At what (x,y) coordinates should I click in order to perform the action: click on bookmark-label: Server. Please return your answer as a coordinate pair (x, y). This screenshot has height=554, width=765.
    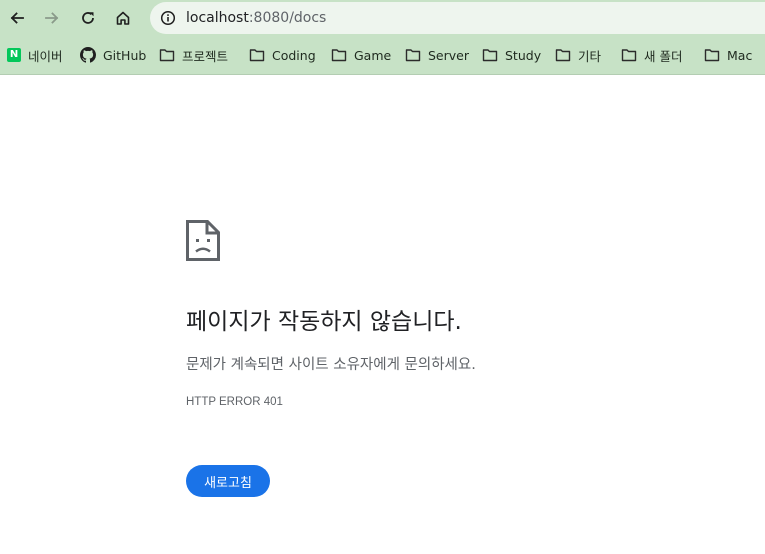
    Looking at the image, I should click on (448, 55).